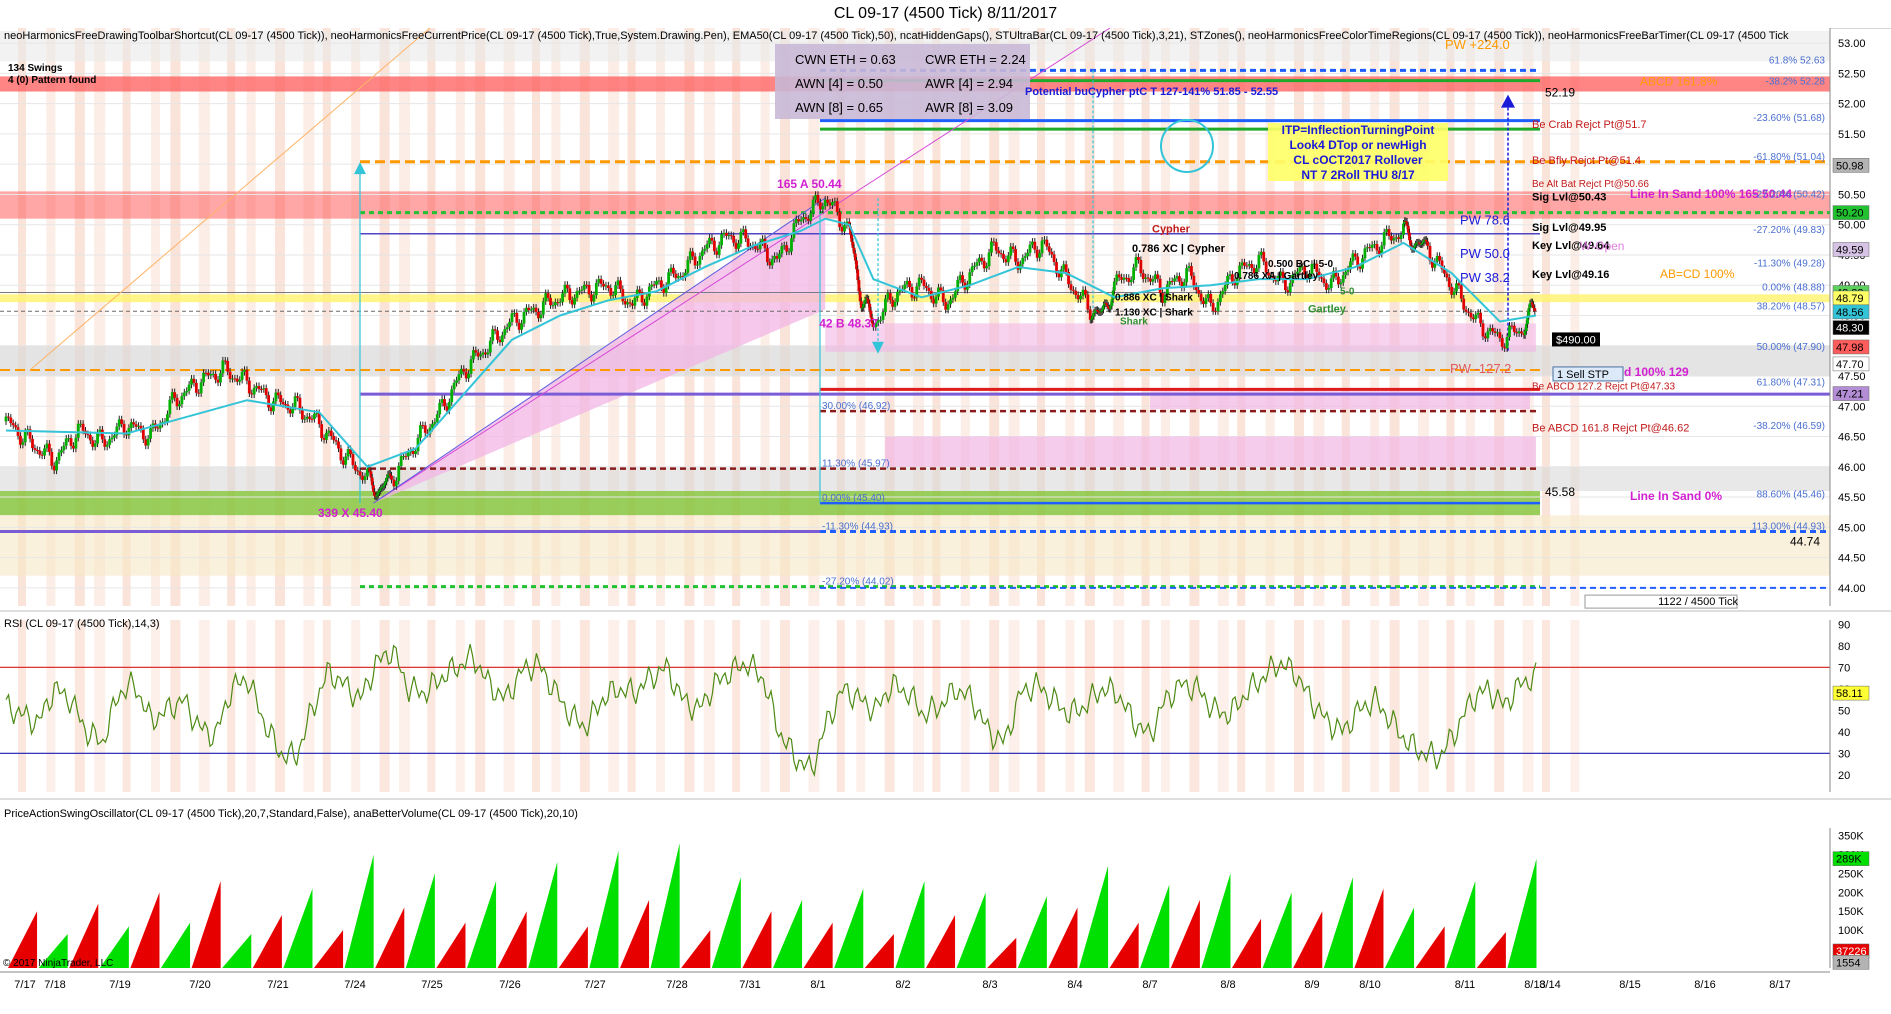  What do you see at coordinates (1851, 893) in the screenshot?
I see `osc-tick-label: 200K` at bounding box center [1851, 893].